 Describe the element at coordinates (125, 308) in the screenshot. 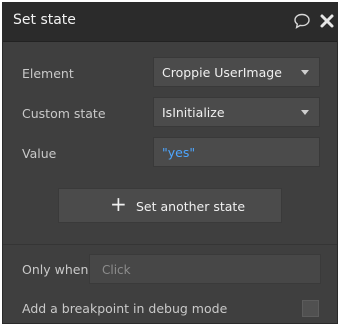

I see `breakpoint-label: Add a breakpoint in debug mode` at that location.